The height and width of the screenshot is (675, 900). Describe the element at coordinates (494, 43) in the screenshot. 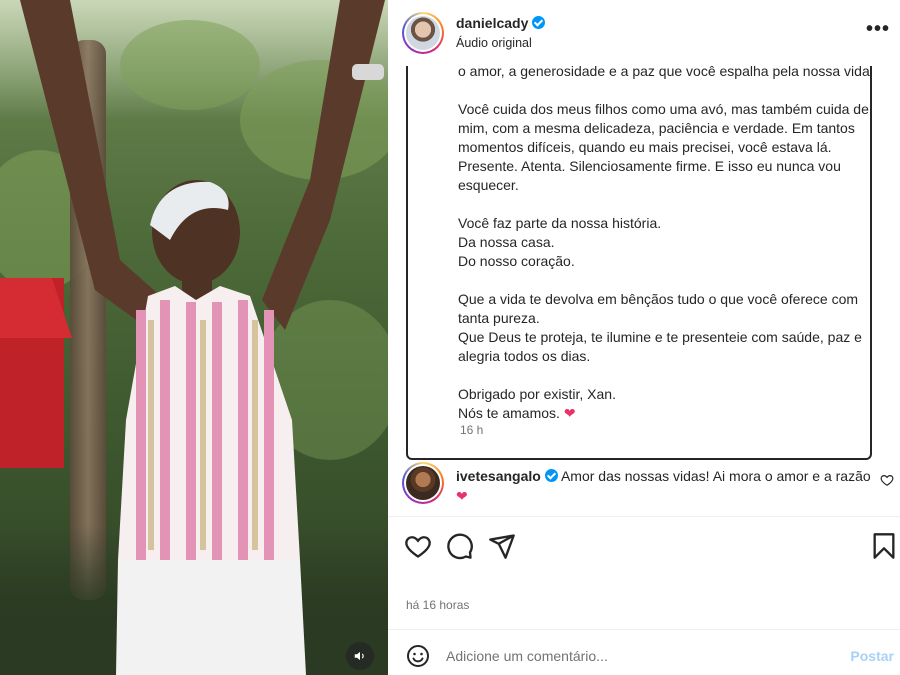

I see `audio-link: Áudio original` at that location.